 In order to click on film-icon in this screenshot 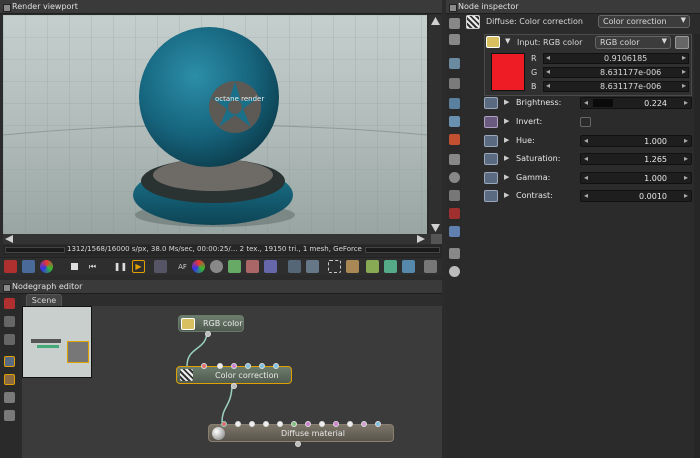, I will do `click(270, 266)`.